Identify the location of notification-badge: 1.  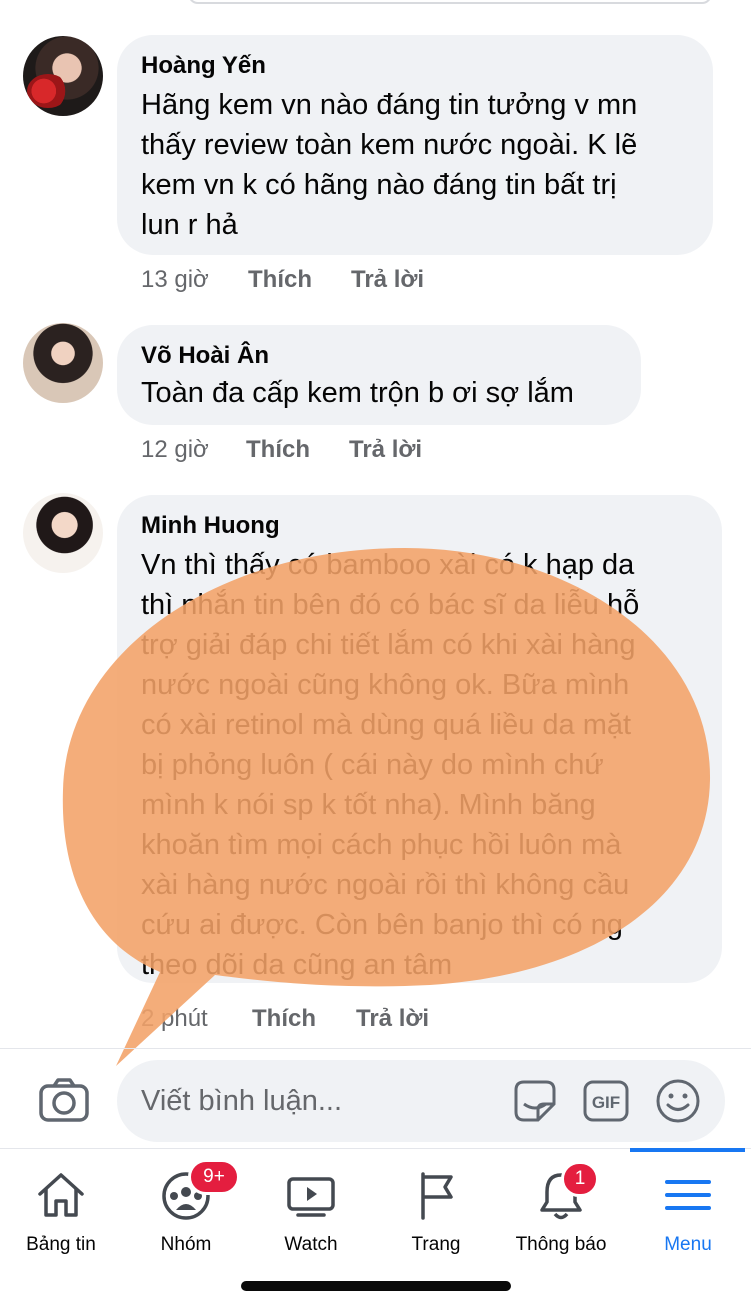
(580, 1179).